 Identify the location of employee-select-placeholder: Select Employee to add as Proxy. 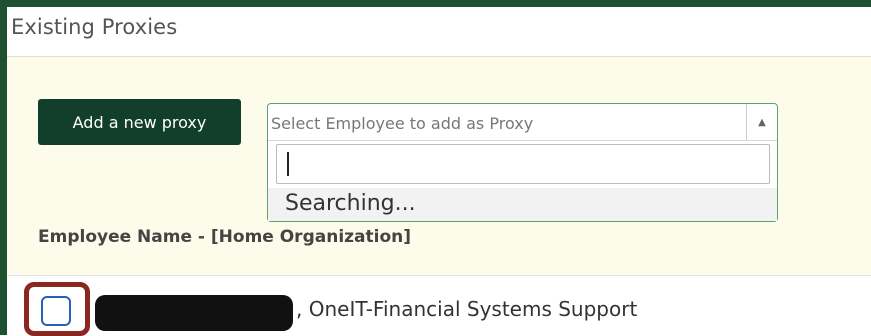
(402, 123).